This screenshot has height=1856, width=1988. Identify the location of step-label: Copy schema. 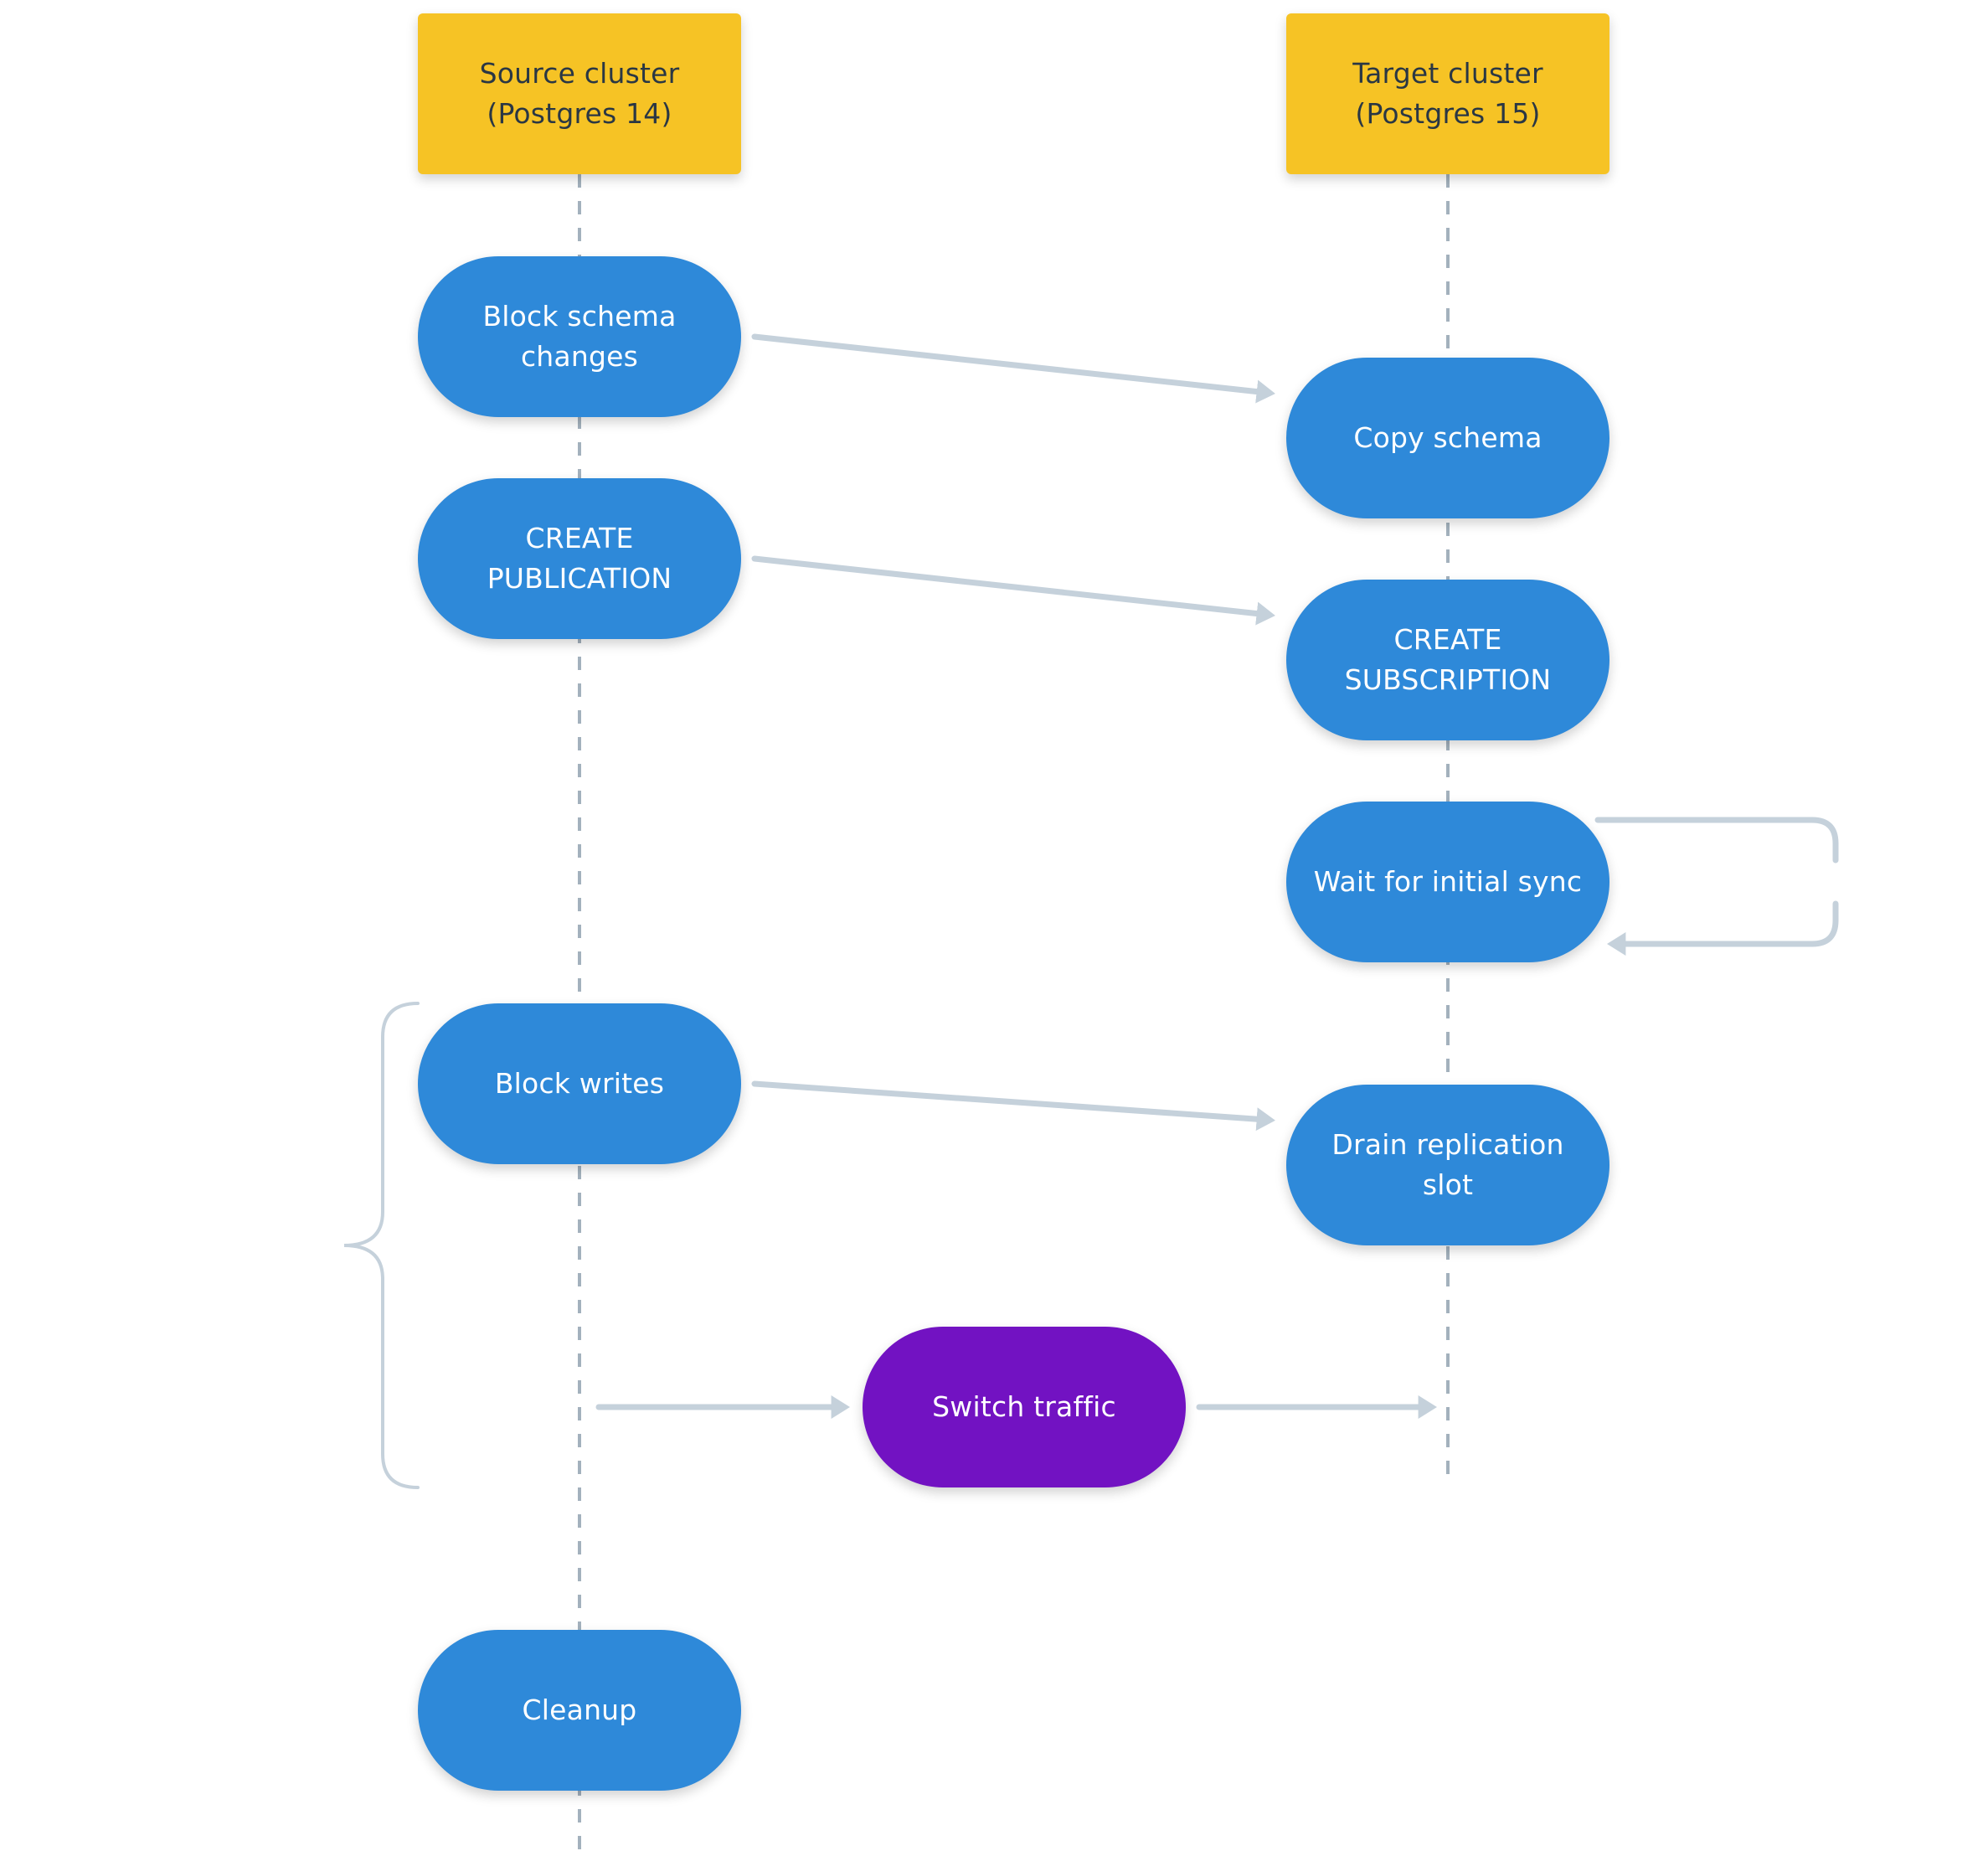
(1448, 437).